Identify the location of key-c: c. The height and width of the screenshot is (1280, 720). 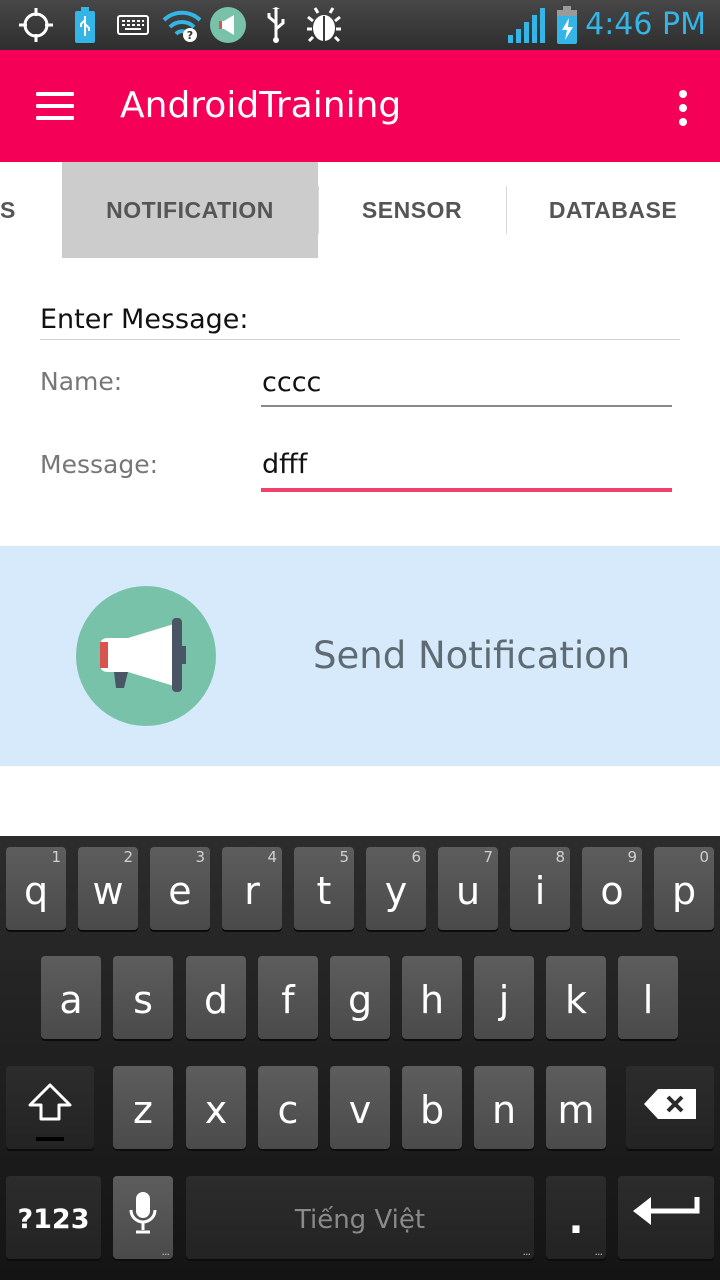
(288, 1107).